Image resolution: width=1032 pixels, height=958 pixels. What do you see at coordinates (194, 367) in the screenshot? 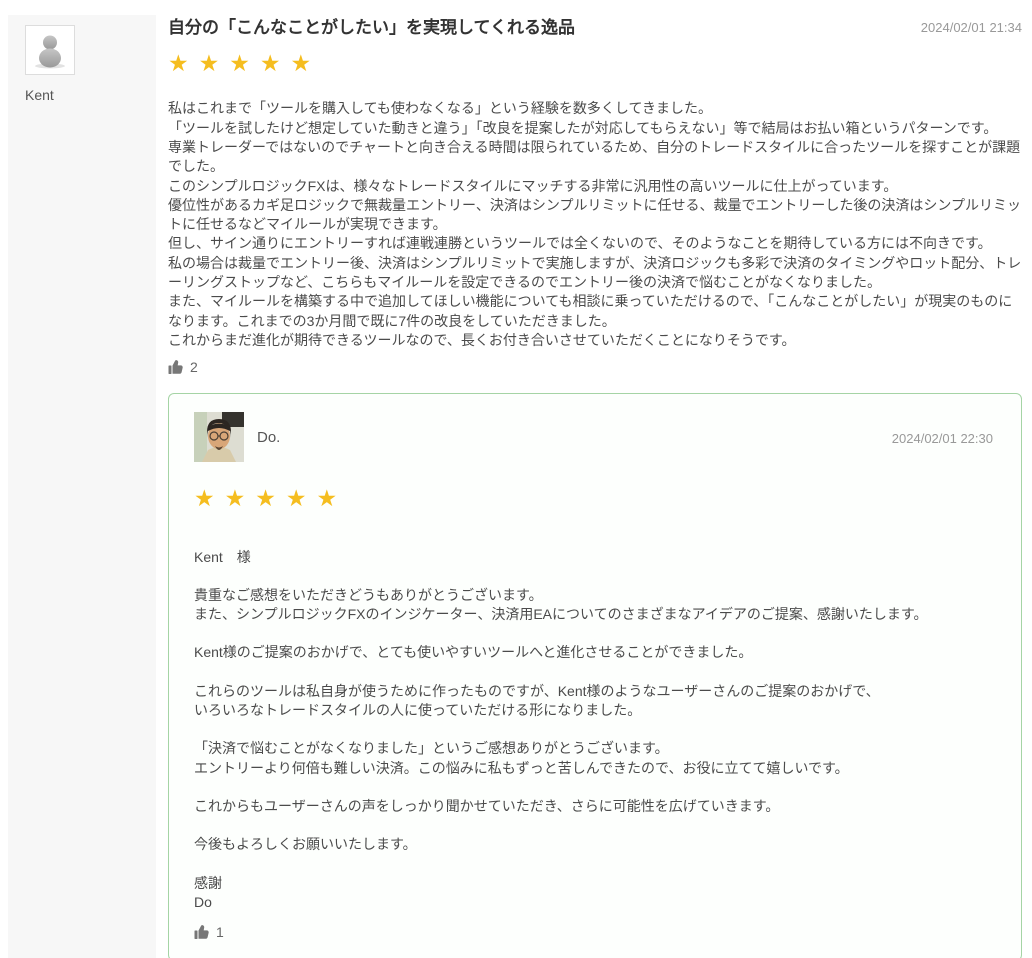
I see `review-like-count: 2` at bounding box center [194, 367].